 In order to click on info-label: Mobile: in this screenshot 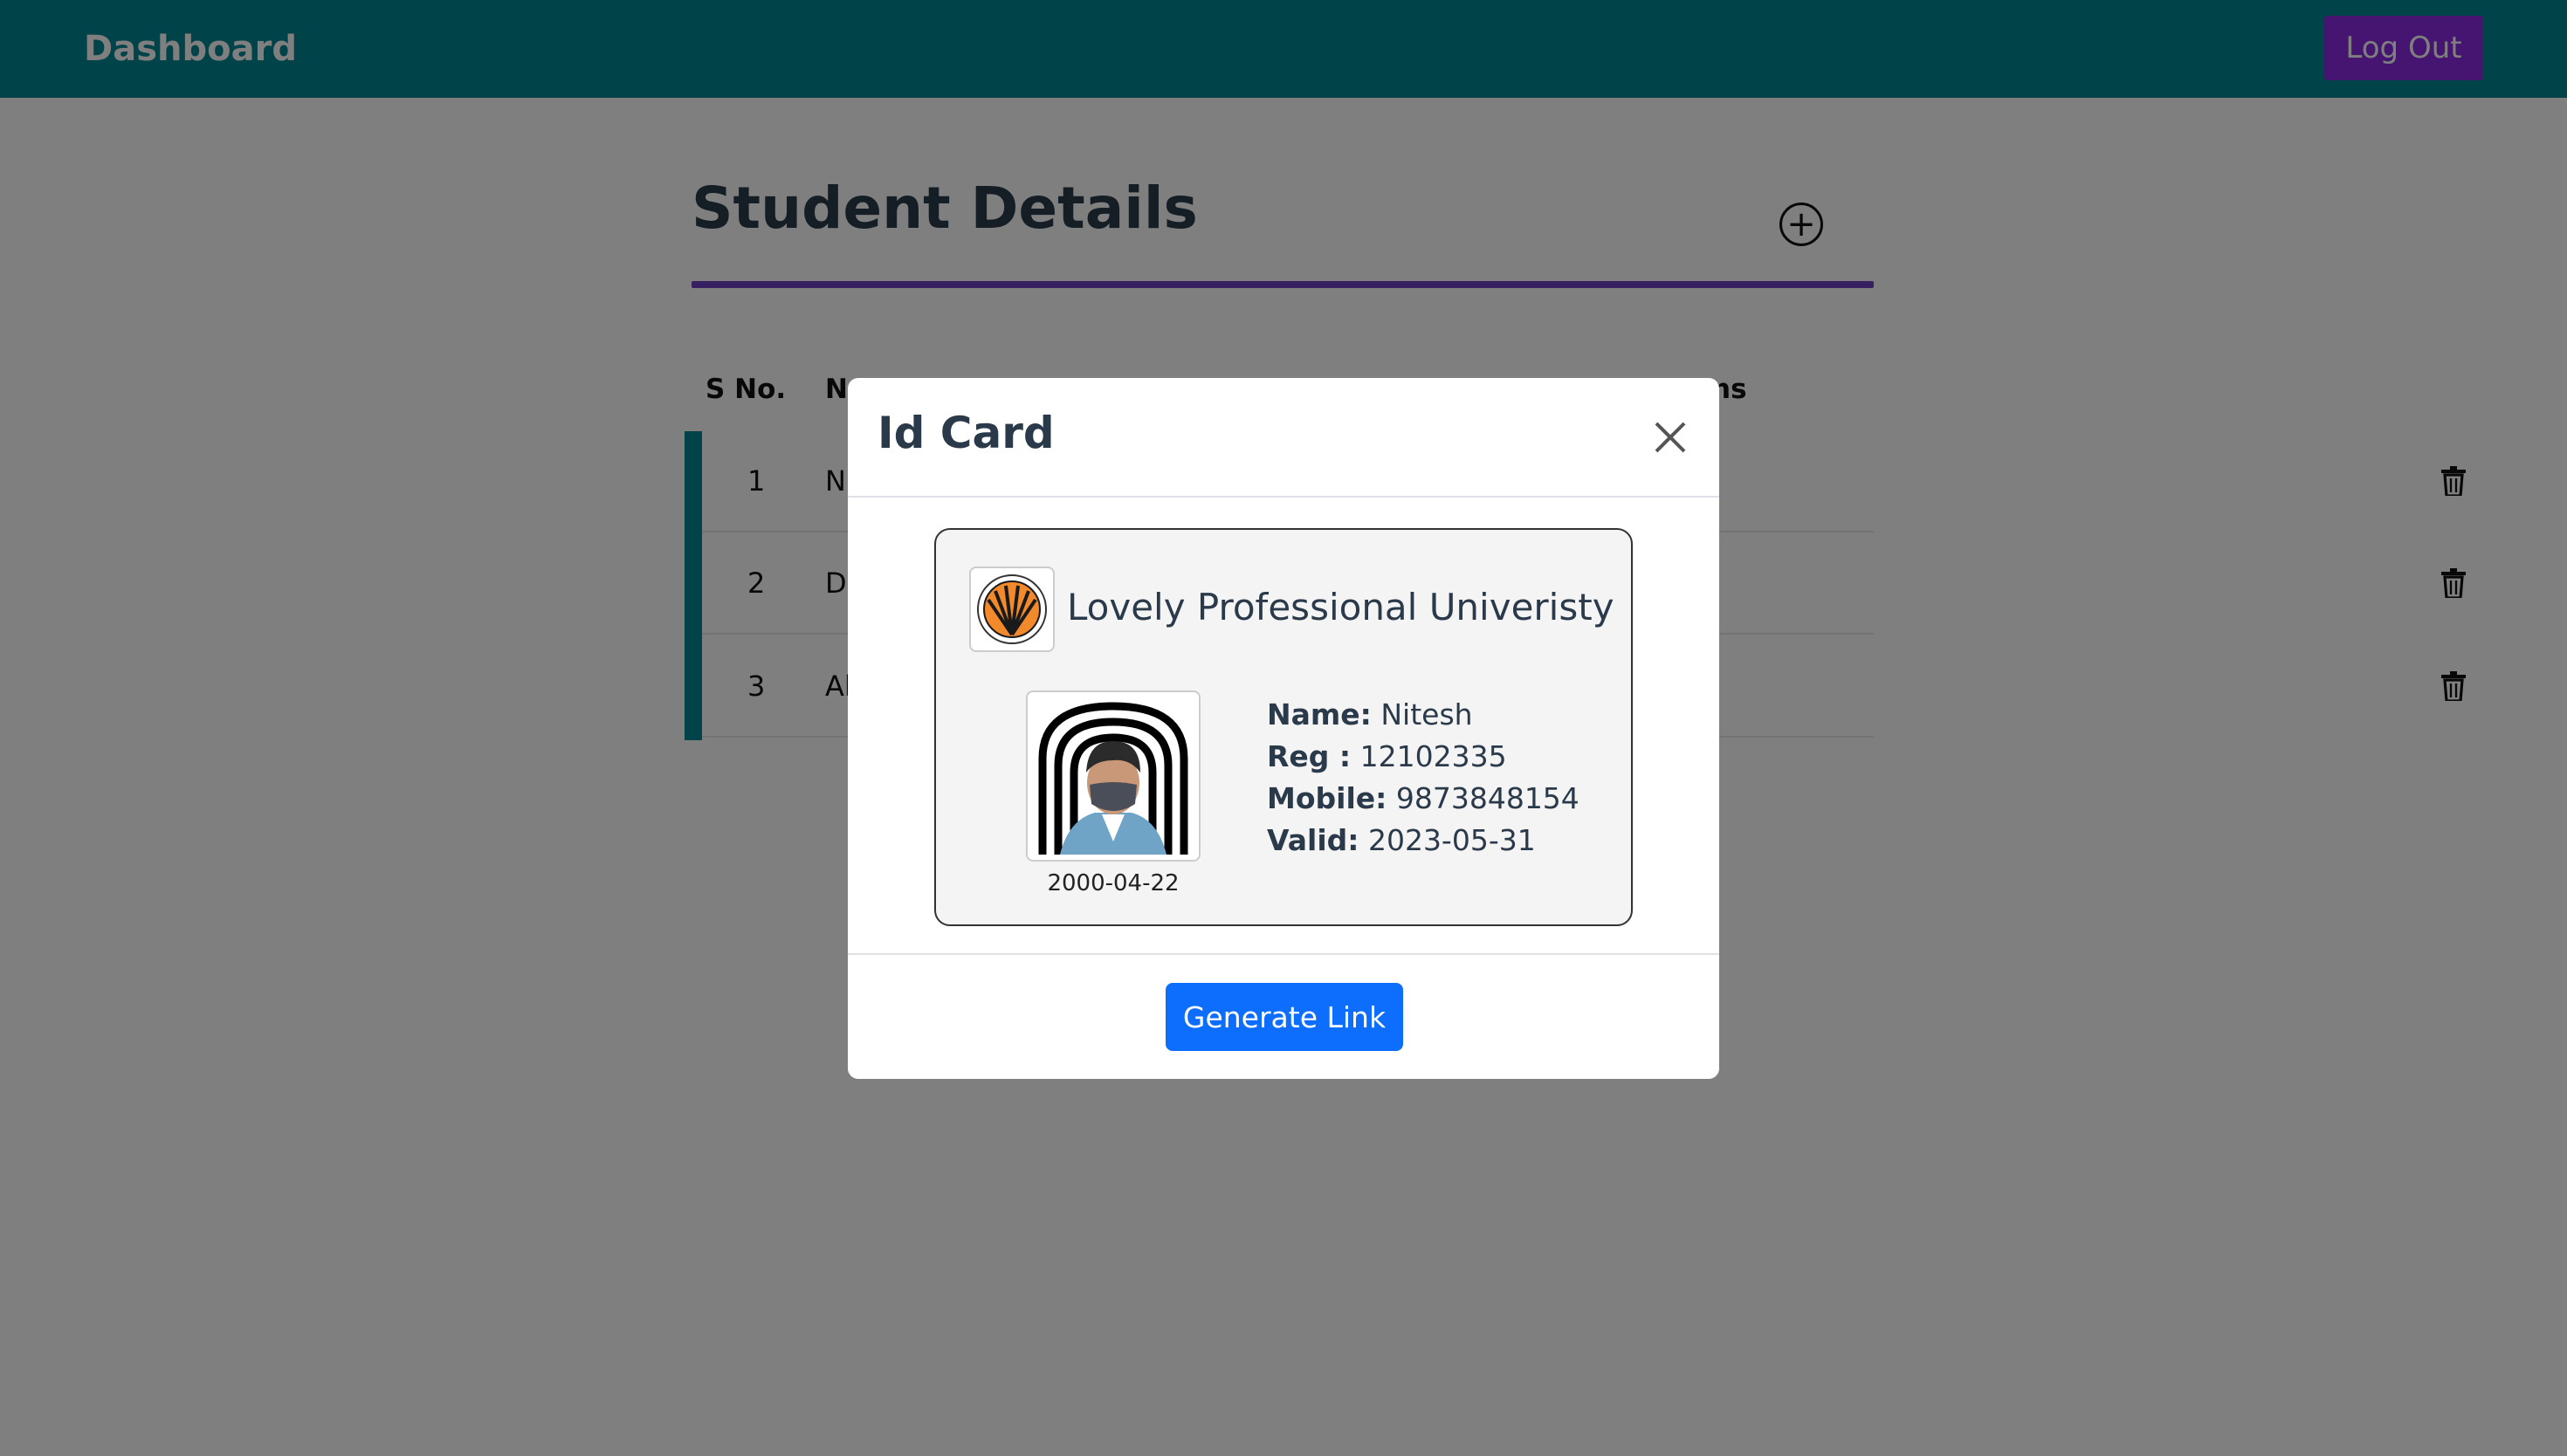, I will do `click(1327, 798)`.